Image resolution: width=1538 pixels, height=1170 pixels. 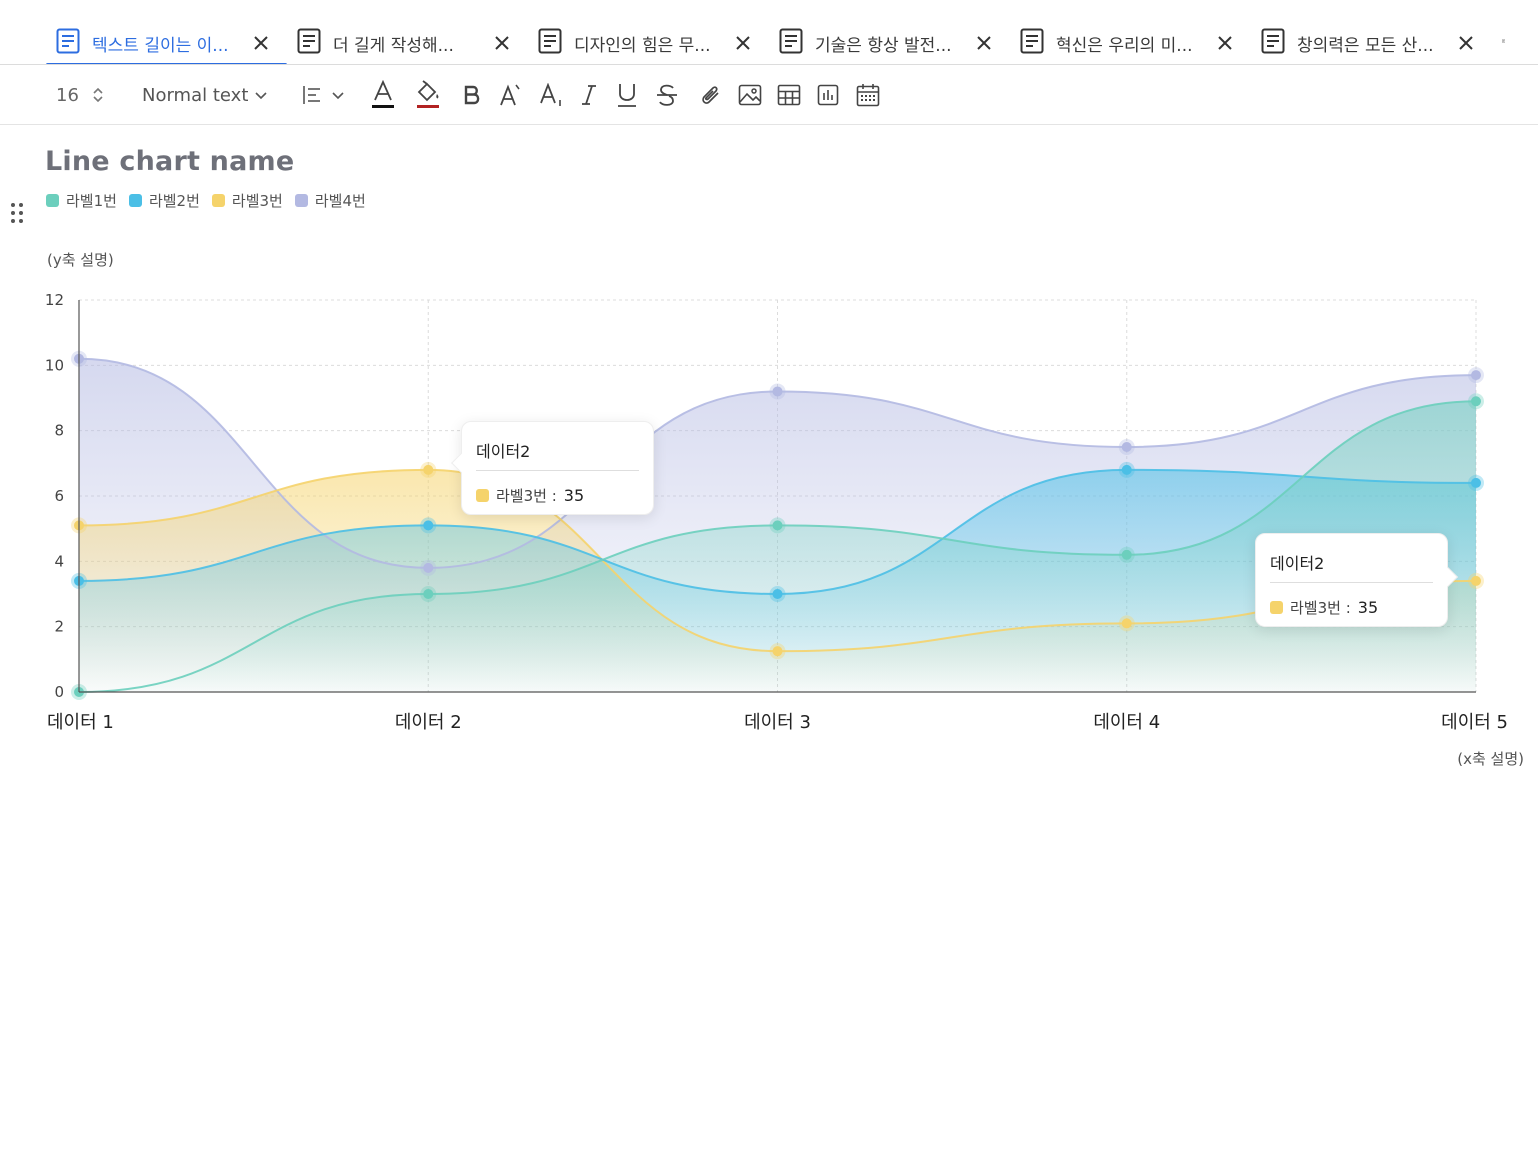 I want to click on insert-image-button, so click(x=750, y=95).